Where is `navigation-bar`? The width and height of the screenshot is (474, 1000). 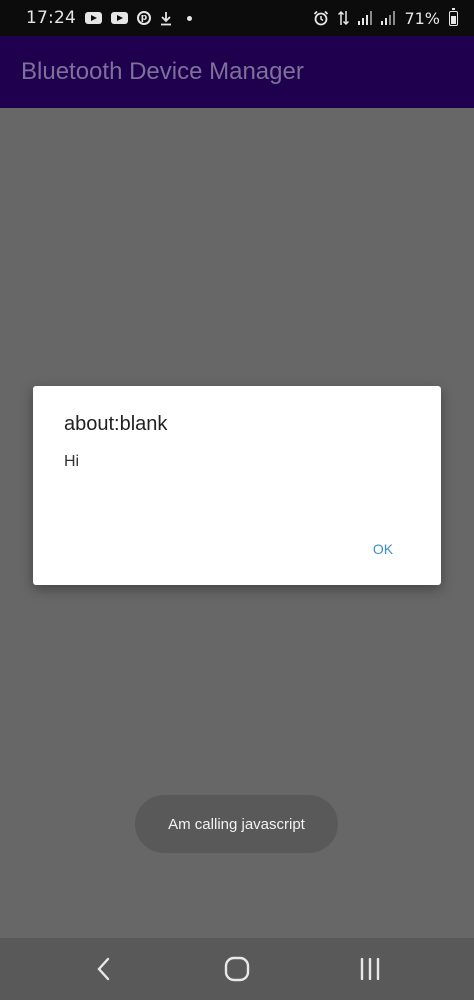
navigation-bar is located at coordinates (237, 969).